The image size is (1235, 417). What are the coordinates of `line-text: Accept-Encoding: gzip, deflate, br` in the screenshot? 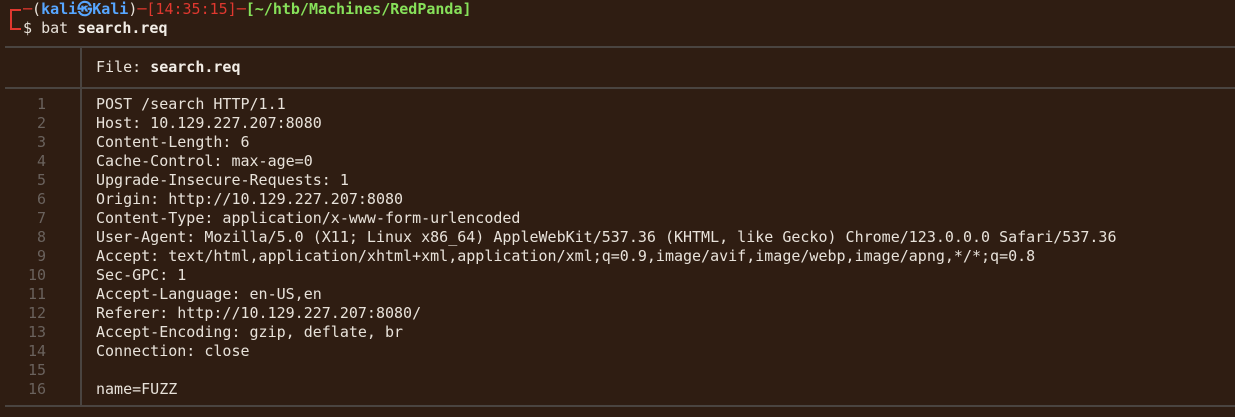 It's located at (250, 332).